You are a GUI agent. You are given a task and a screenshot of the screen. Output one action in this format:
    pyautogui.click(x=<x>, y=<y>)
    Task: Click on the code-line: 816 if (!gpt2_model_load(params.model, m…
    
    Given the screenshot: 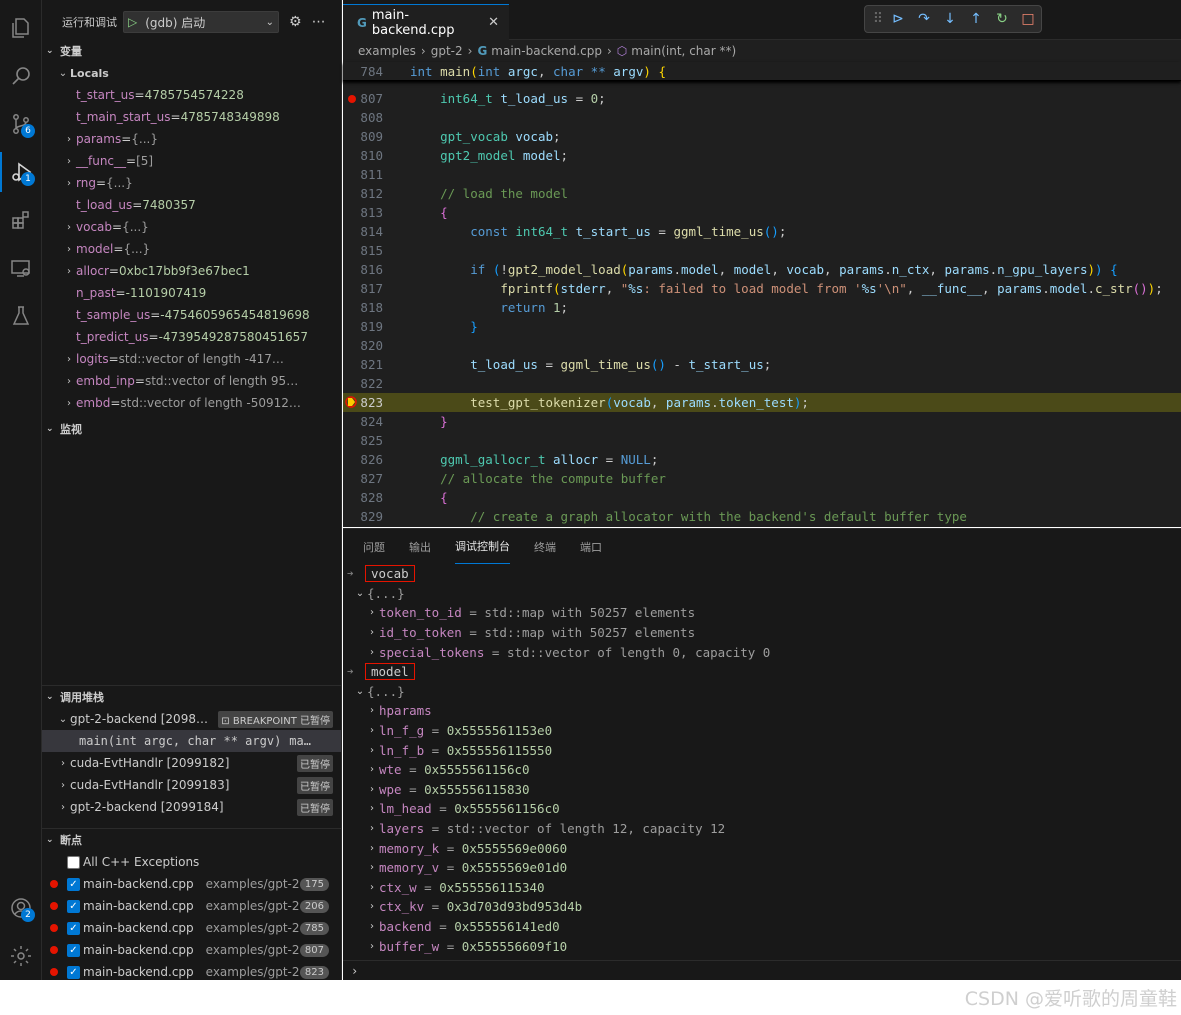 What is the action you would take?
    pyautogui.click(x=762, y=269)
    